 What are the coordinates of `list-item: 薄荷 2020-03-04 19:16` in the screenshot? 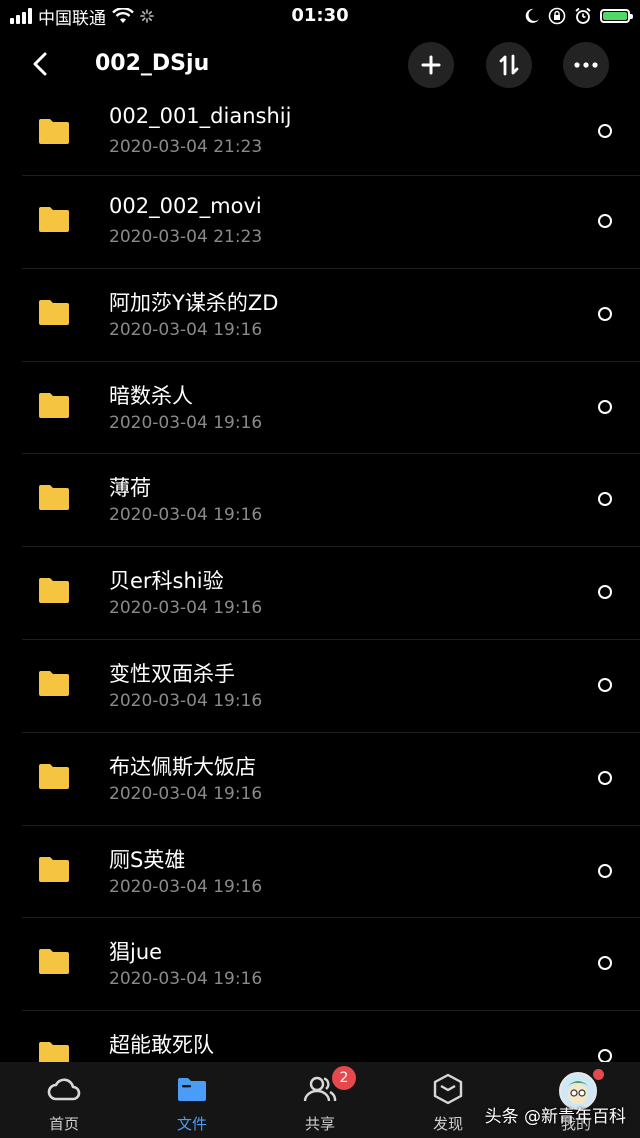 It's located at (320, 501).